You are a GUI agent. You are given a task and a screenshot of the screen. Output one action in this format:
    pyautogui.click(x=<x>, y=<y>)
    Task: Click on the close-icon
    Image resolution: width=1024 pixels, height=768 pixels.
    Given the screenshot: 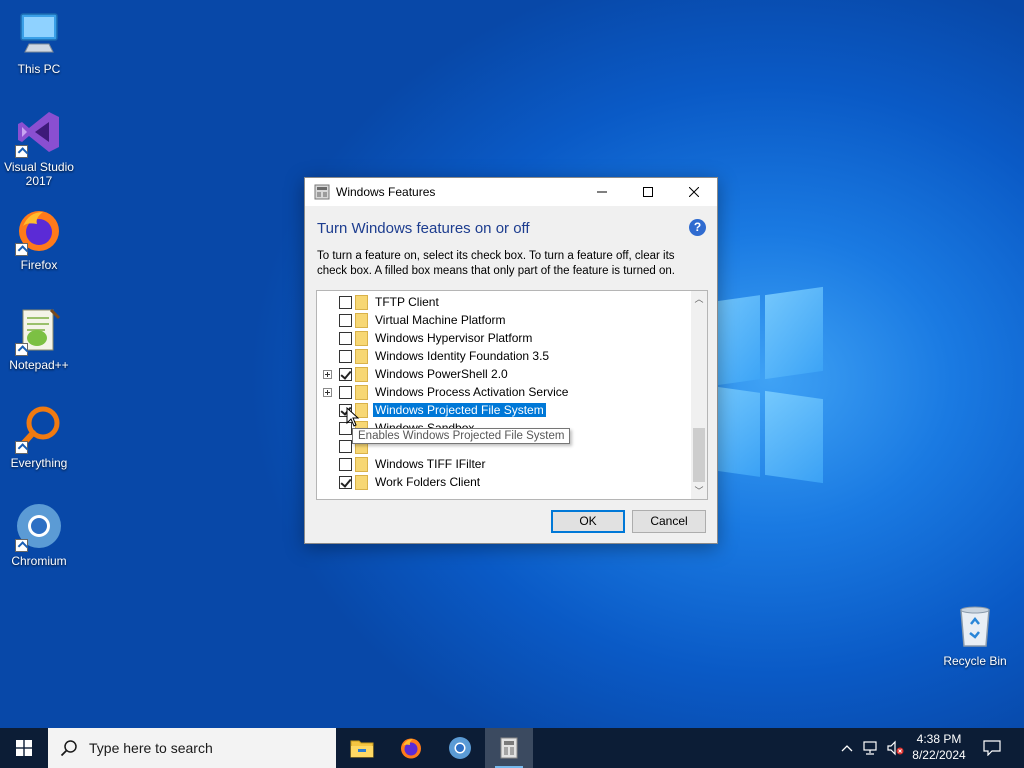 What is the action you would take?
    pyautogui.click(x=694, y=192)
    